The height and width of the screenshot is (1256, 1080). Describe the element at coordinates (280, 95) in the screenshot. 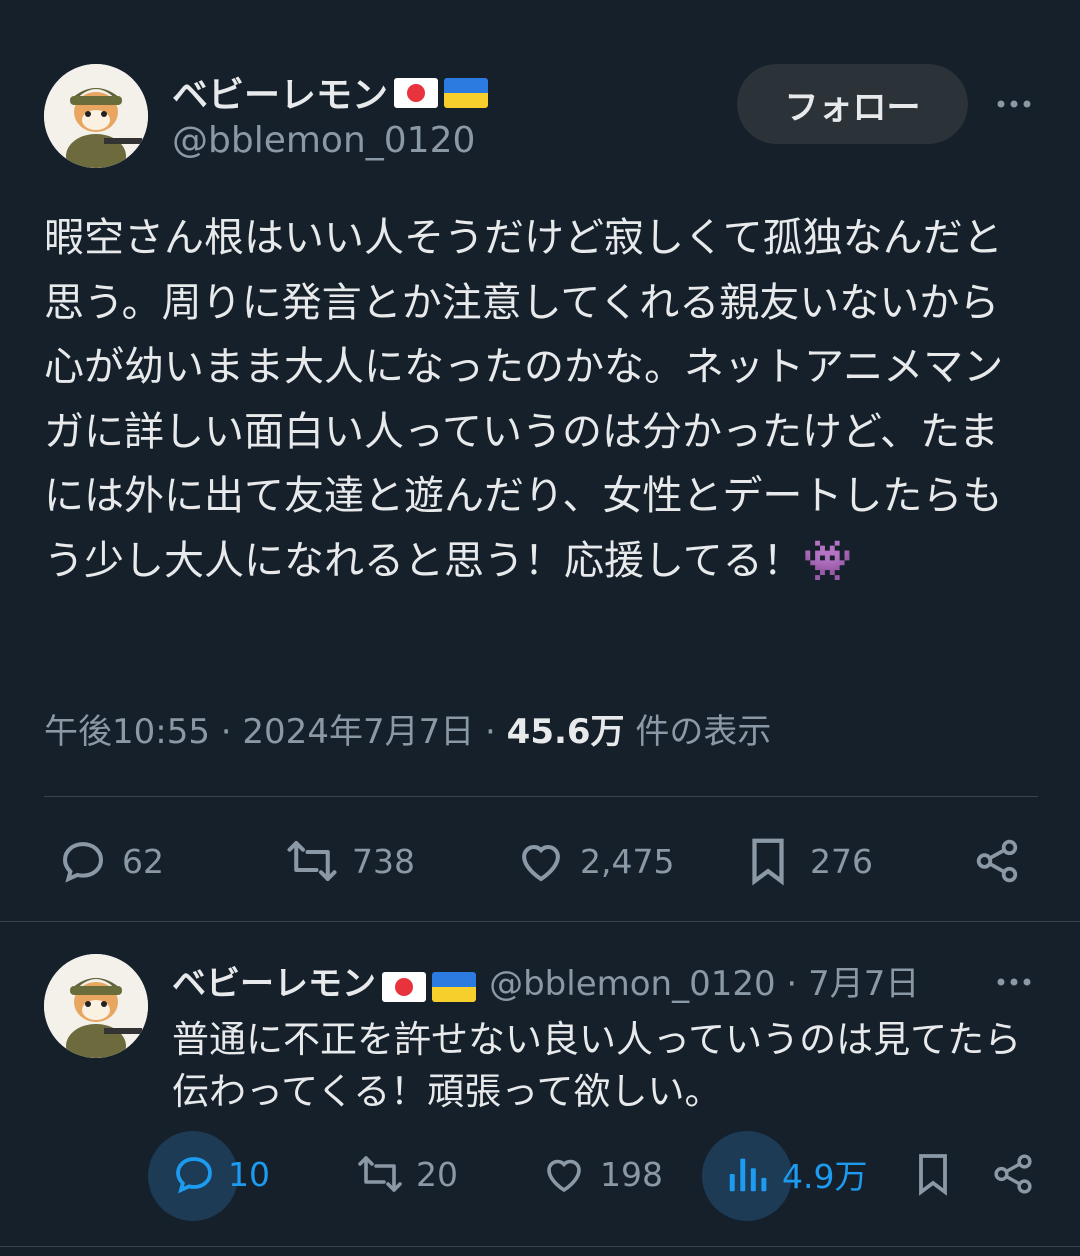

I see `display-name-text: ベビーレモン` at that location.